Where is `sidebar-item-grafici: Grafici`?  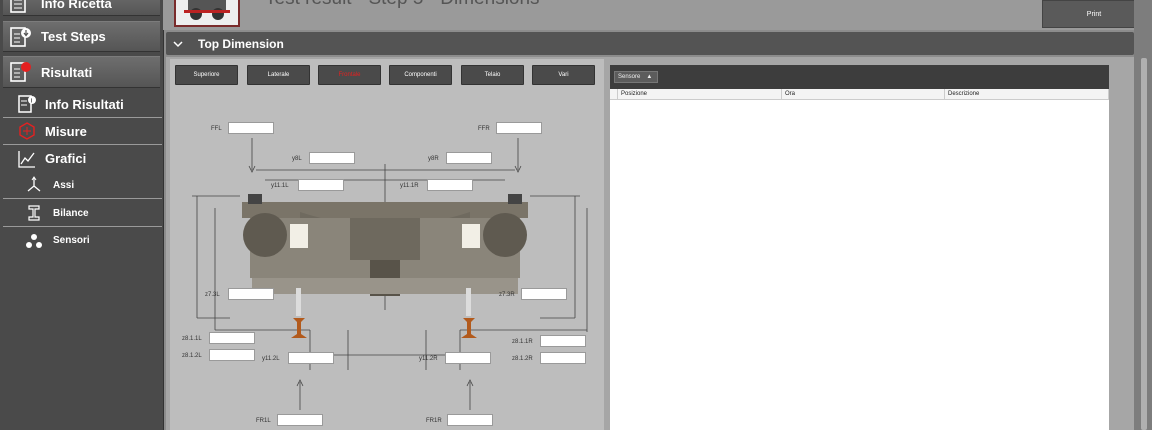
sidebar-item-grafici: Grafici is located at coordinates (82, 158).